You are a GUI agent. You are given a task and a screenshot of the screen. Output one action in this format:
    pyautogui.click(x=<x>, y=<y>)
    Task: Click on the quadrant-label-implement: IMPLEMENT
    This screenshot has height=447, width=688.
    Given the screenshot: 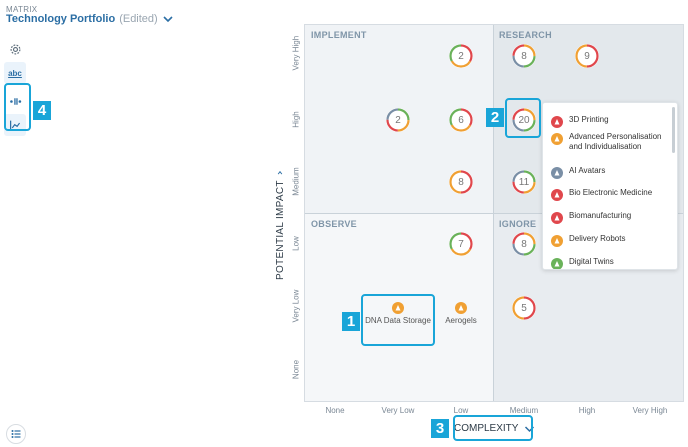 What is the action you would take?
    pyautogui.click(x=339, y=35)
    